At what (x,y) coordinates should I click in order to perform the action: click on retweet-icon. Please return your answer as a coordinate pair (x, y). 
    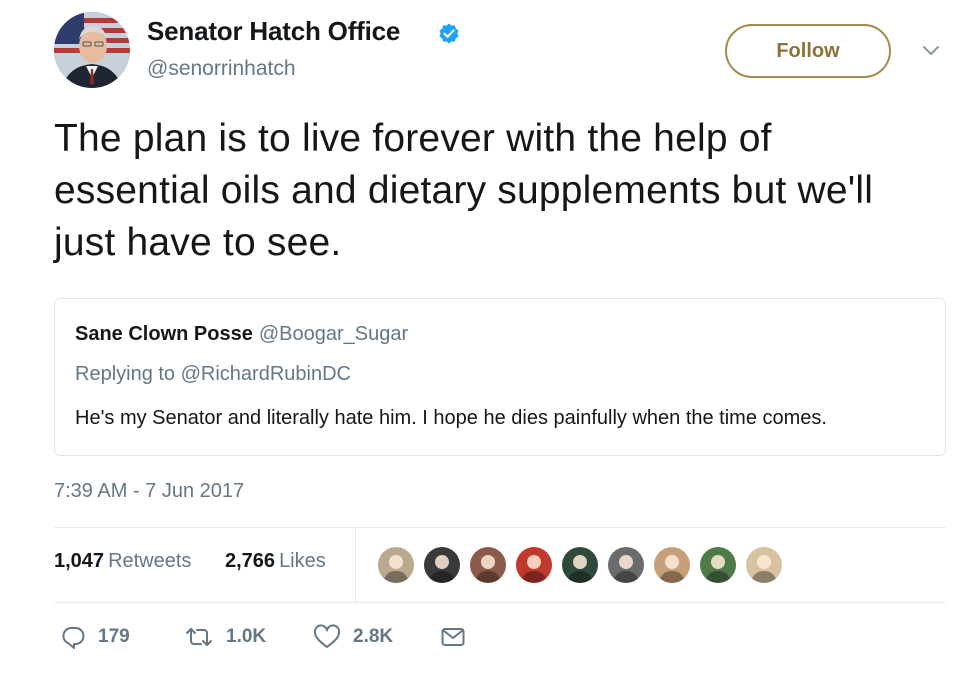
    Looking at the image, I should click on (199, 637).